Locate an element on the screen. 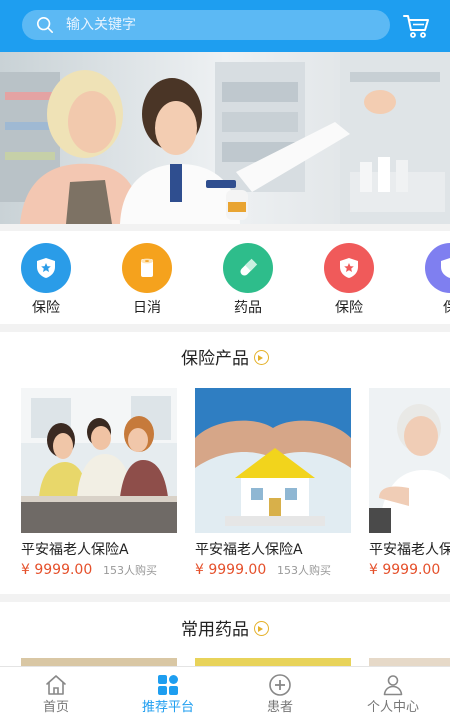 This screenshot has width=450, height=720. category-item-medicine: 药品 is located at coordinates (248, 280).